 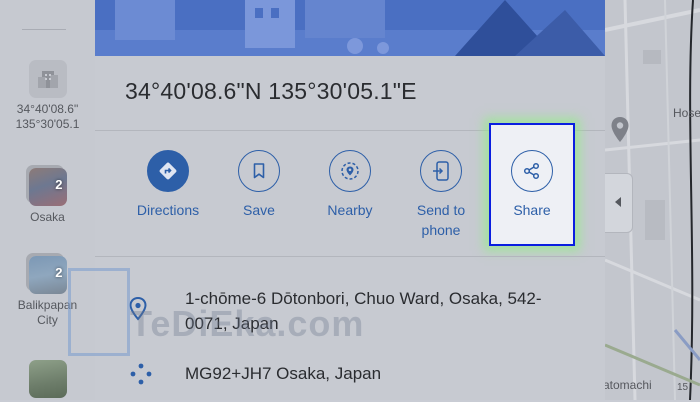 I want to click on recent-item-fourth, so click(x=47, y=381).